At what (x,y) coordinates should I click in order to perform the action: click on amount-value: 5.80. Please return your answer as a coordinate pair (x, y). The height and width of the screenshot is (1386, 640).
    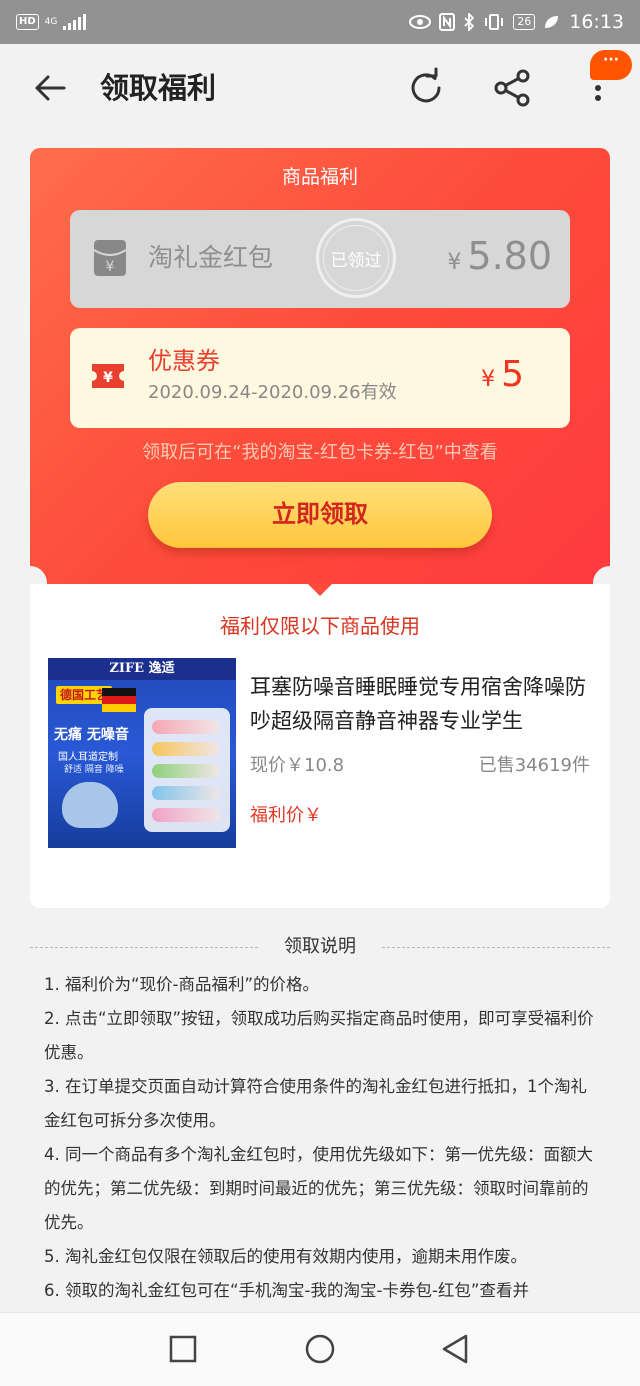
    Looking at the image, I should click on (509, 256).